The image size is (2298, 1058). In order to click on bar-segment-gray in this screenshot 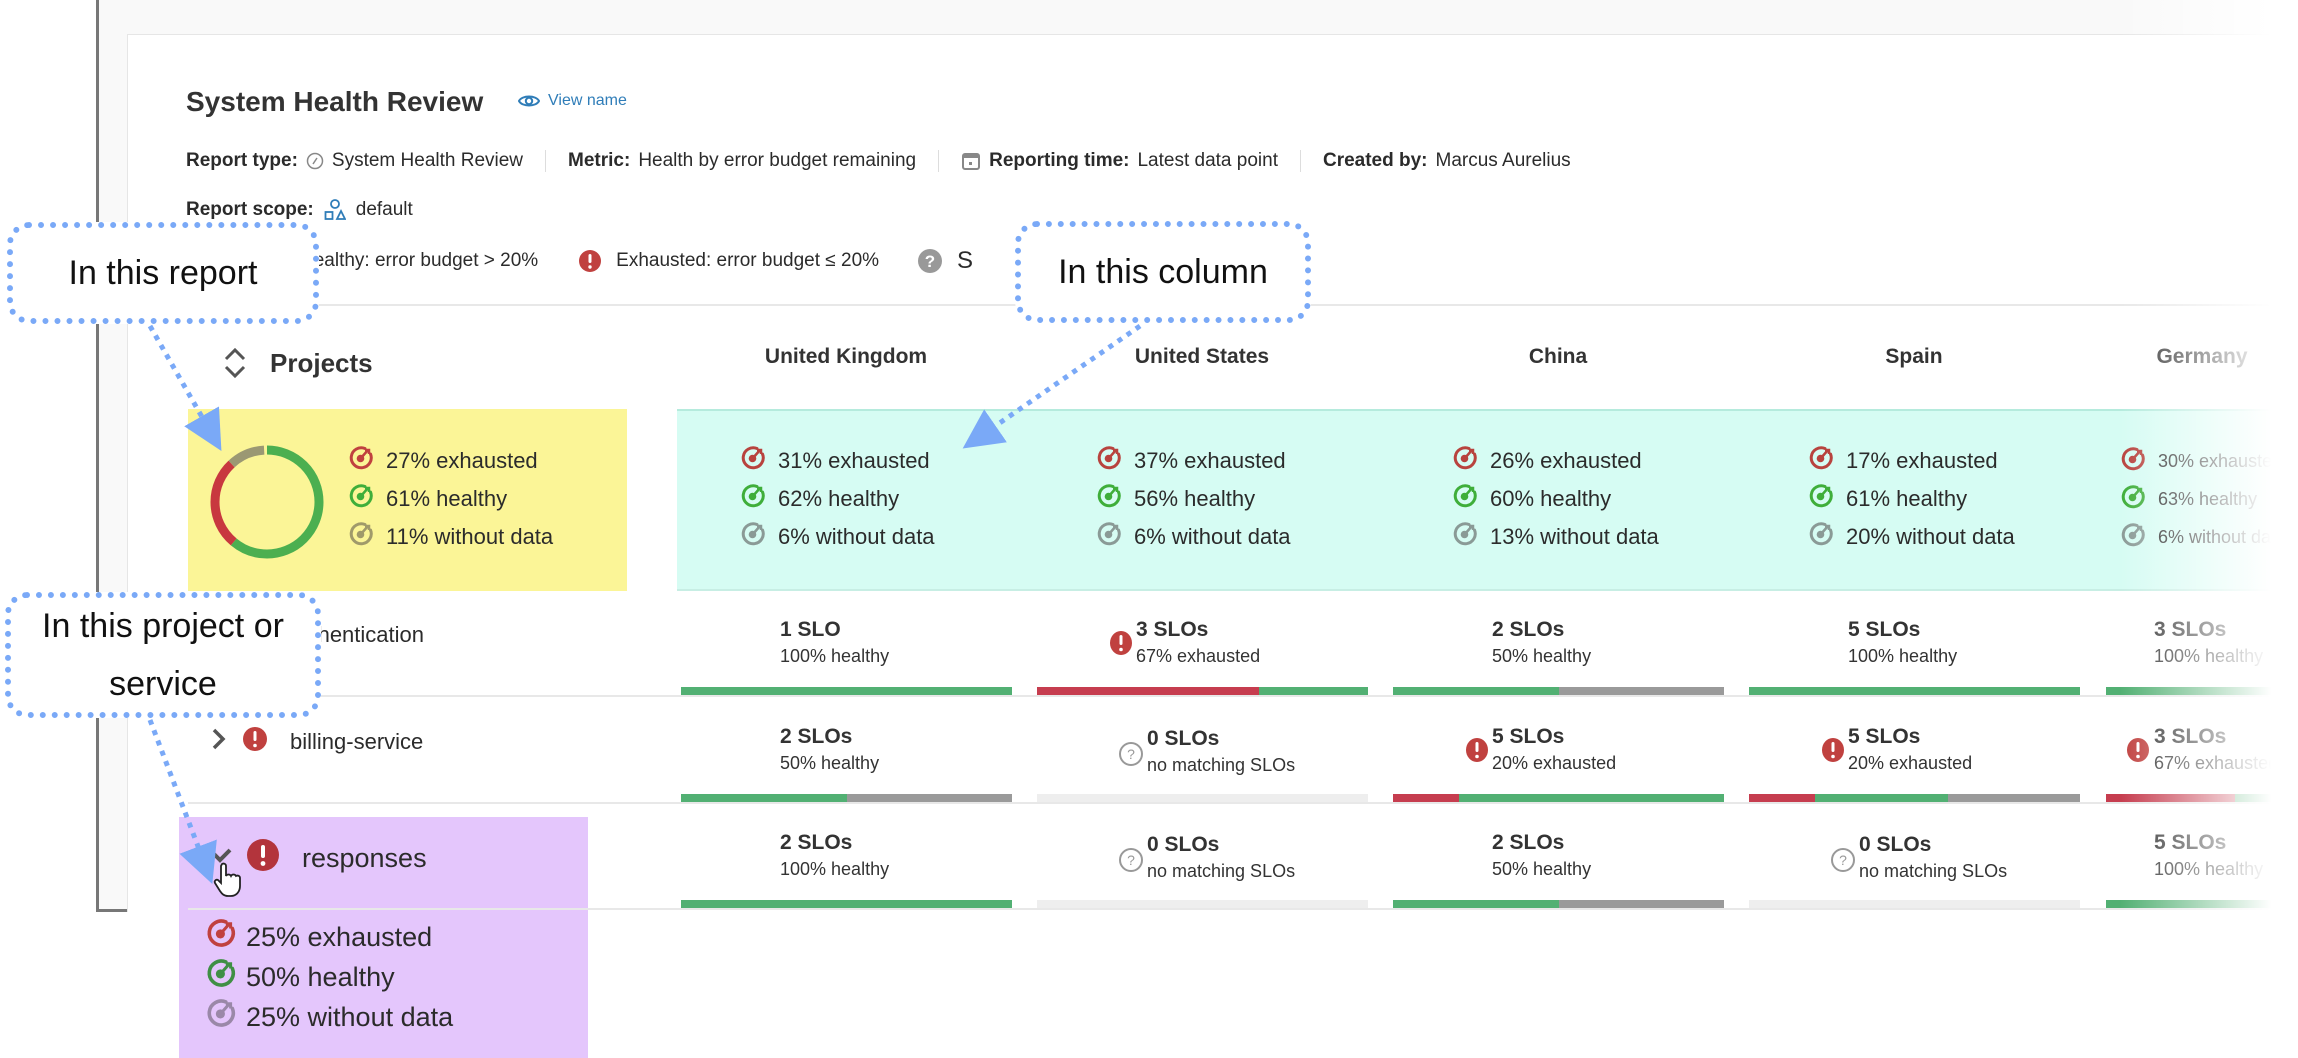, I will do `click(2013, 798)`.